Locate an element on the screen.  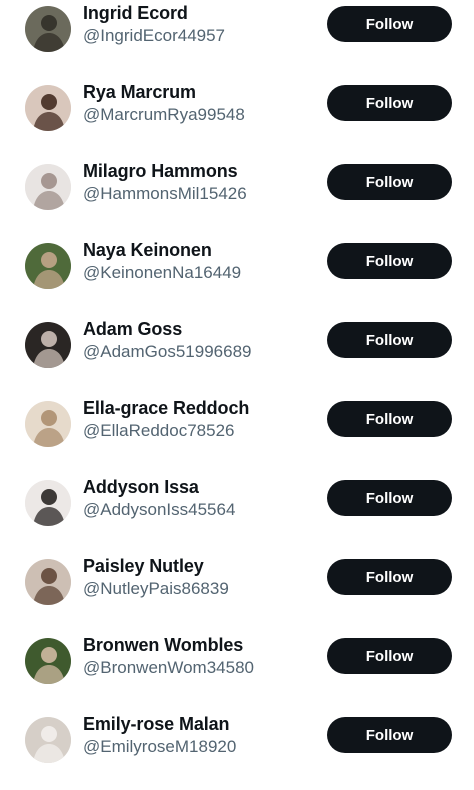
user-row: Addyson Issa @AddysonIss45564 Follow is located at coordinates (237, 513).